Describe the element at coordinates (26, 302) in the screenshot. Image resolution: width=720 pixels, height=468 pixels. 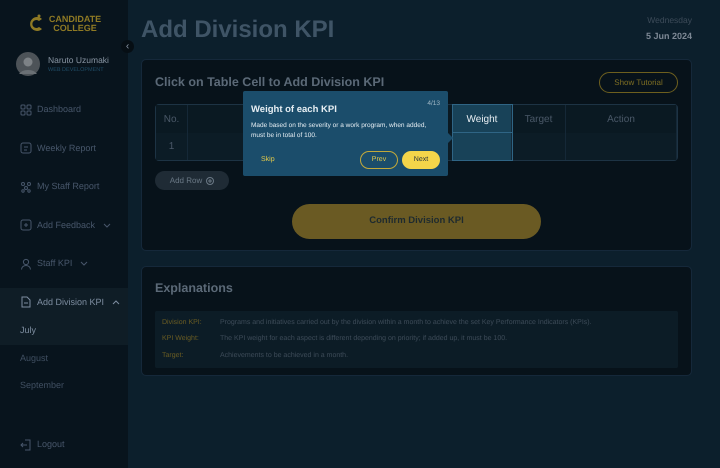
I see `document-icon` at that location.